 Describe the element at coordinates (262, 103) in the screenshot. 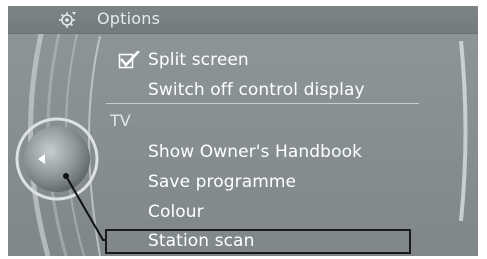

I see `section-divider` at that location.